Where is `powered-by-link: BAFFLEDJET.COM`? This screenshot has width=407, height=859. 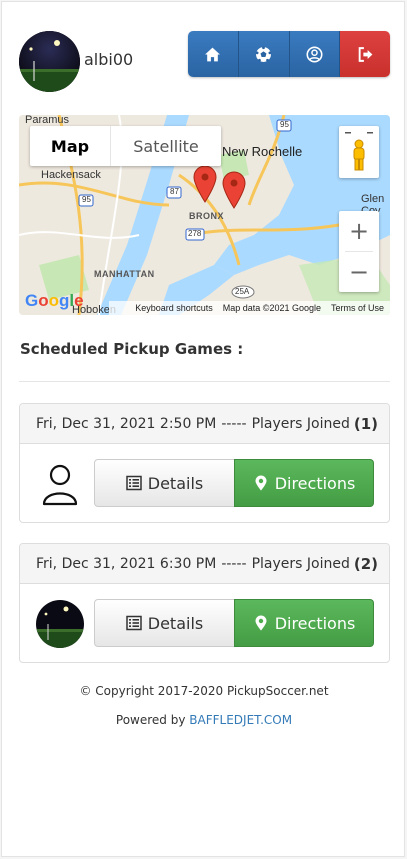
powered-by-link: BAFFLEDJET.COM is located at coordinates (240, 720).